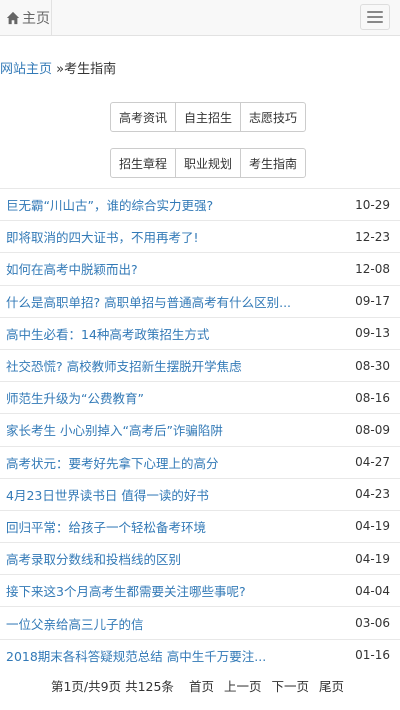  Describe the element at coordinates (372, 333) in the screenshot. I see `article-date: 09-13` at that location.